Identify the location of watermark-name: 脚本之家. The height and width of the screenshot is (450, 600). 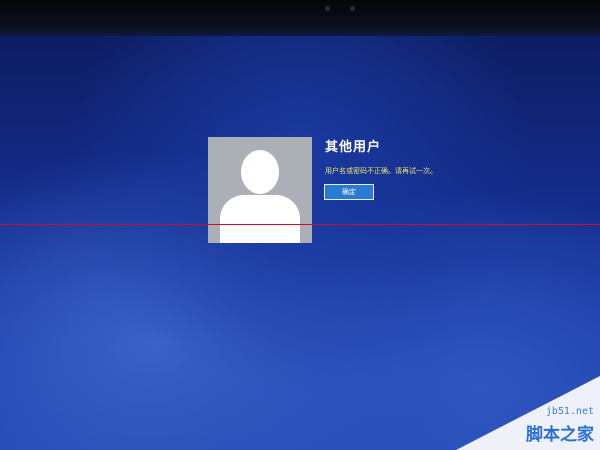
(560, 435).